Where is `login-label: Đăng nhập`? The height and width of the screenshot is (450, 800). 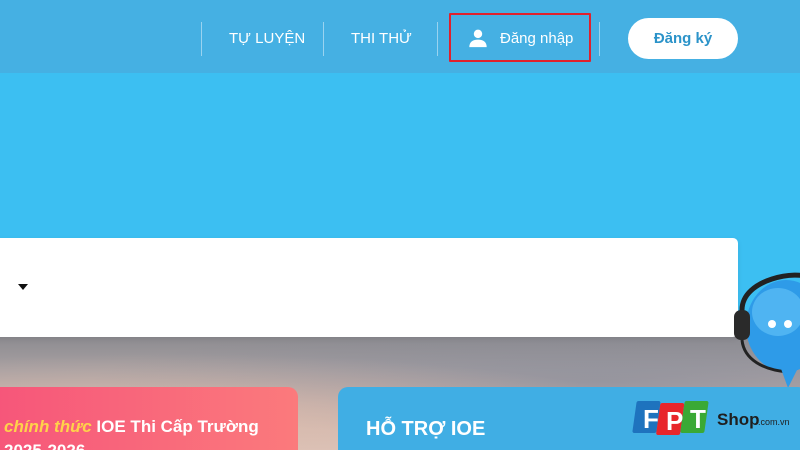 login-label: Đăng nhập is located at coordinates (537, 38).